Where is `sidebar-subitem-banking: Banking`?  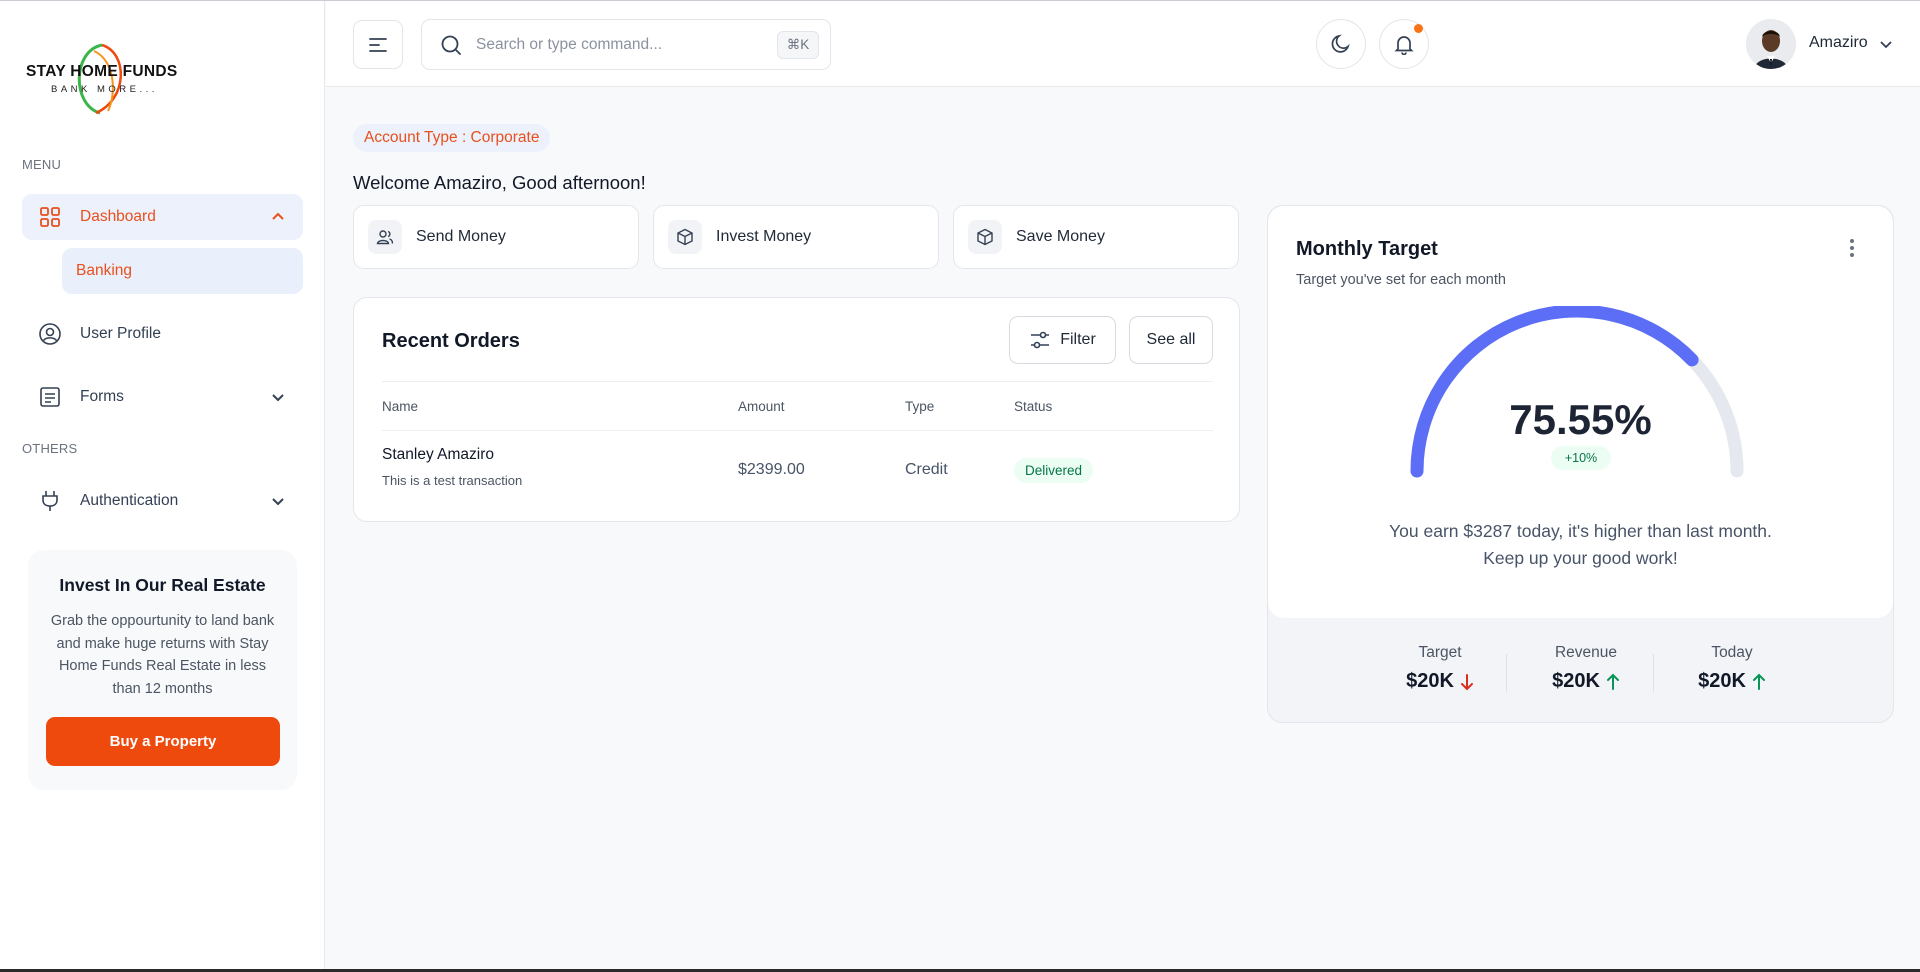 sidebar-subitem-banking: Banking is located at coordinates (182, 271).